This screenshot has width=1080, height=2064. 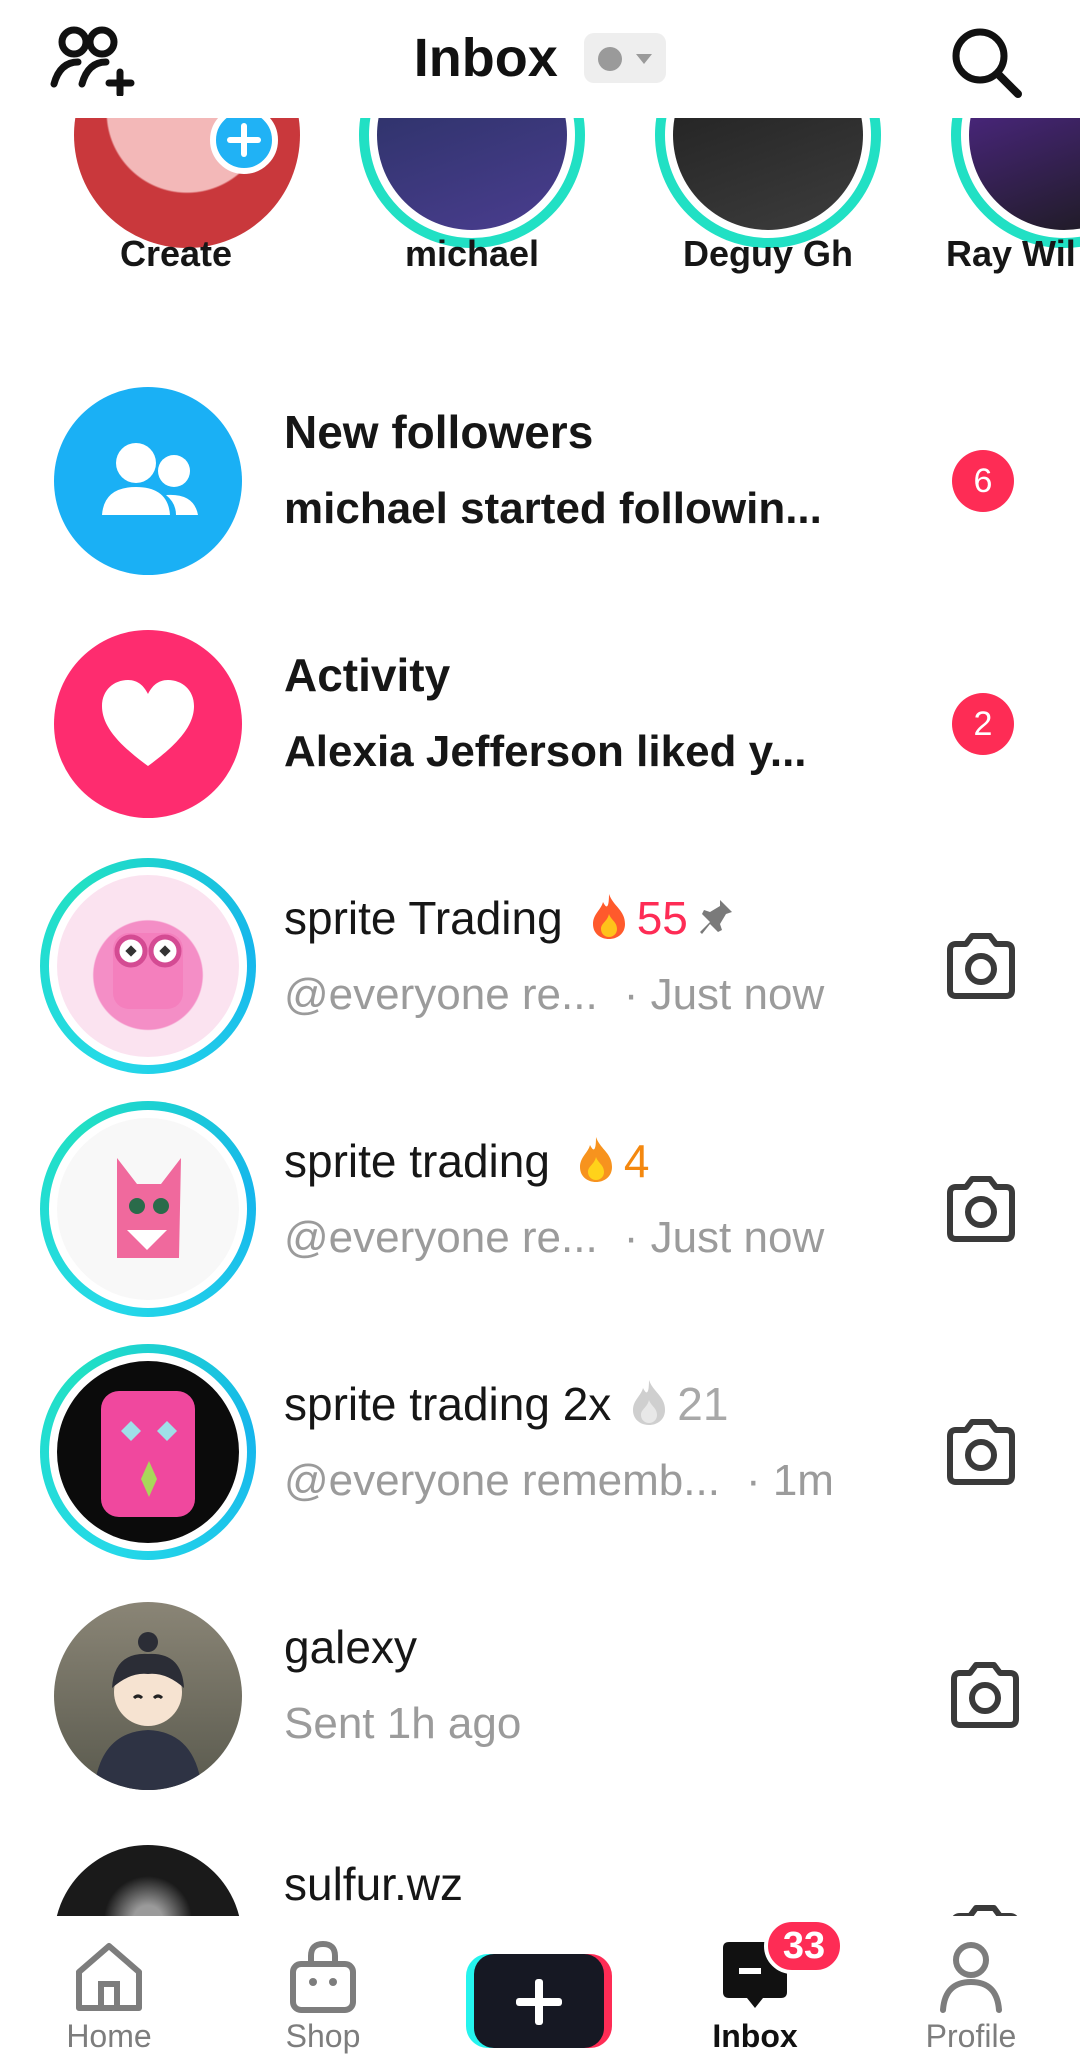 I want to click on stories-row: Create michael Deguy Gh Ray Wil, so click(x=540, y=208).